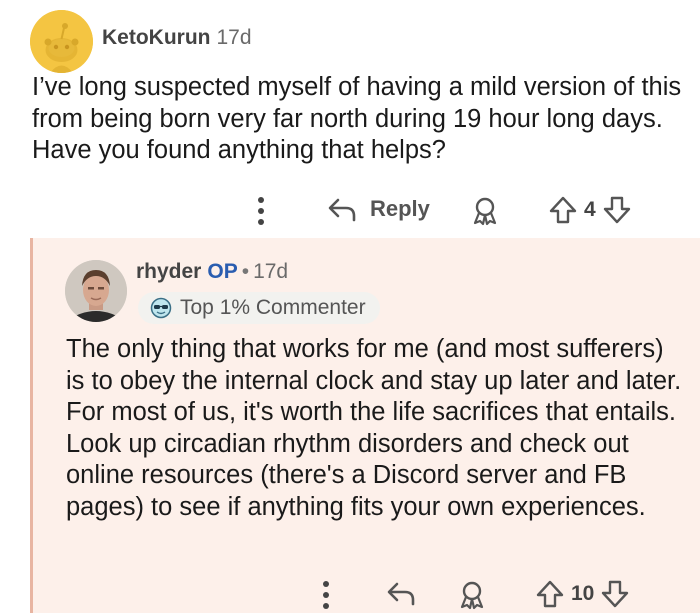  Describe the element at coordinates (161, 308) in the screenshot. I see `sunglasses-icon` at that location.